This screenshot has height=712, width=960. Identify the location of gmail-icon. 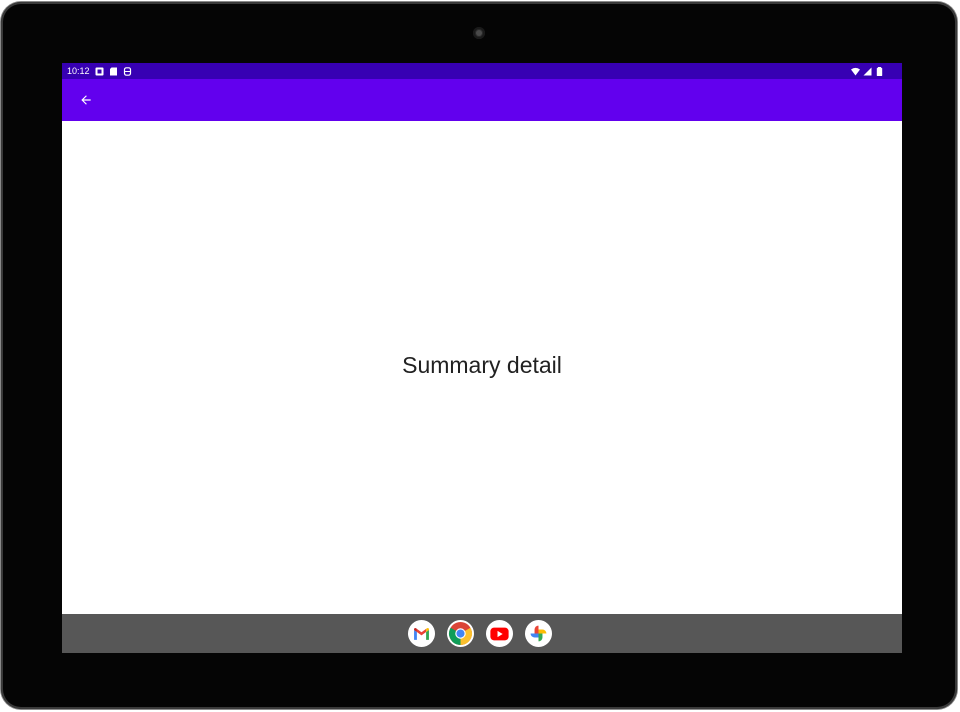
(421, 633).